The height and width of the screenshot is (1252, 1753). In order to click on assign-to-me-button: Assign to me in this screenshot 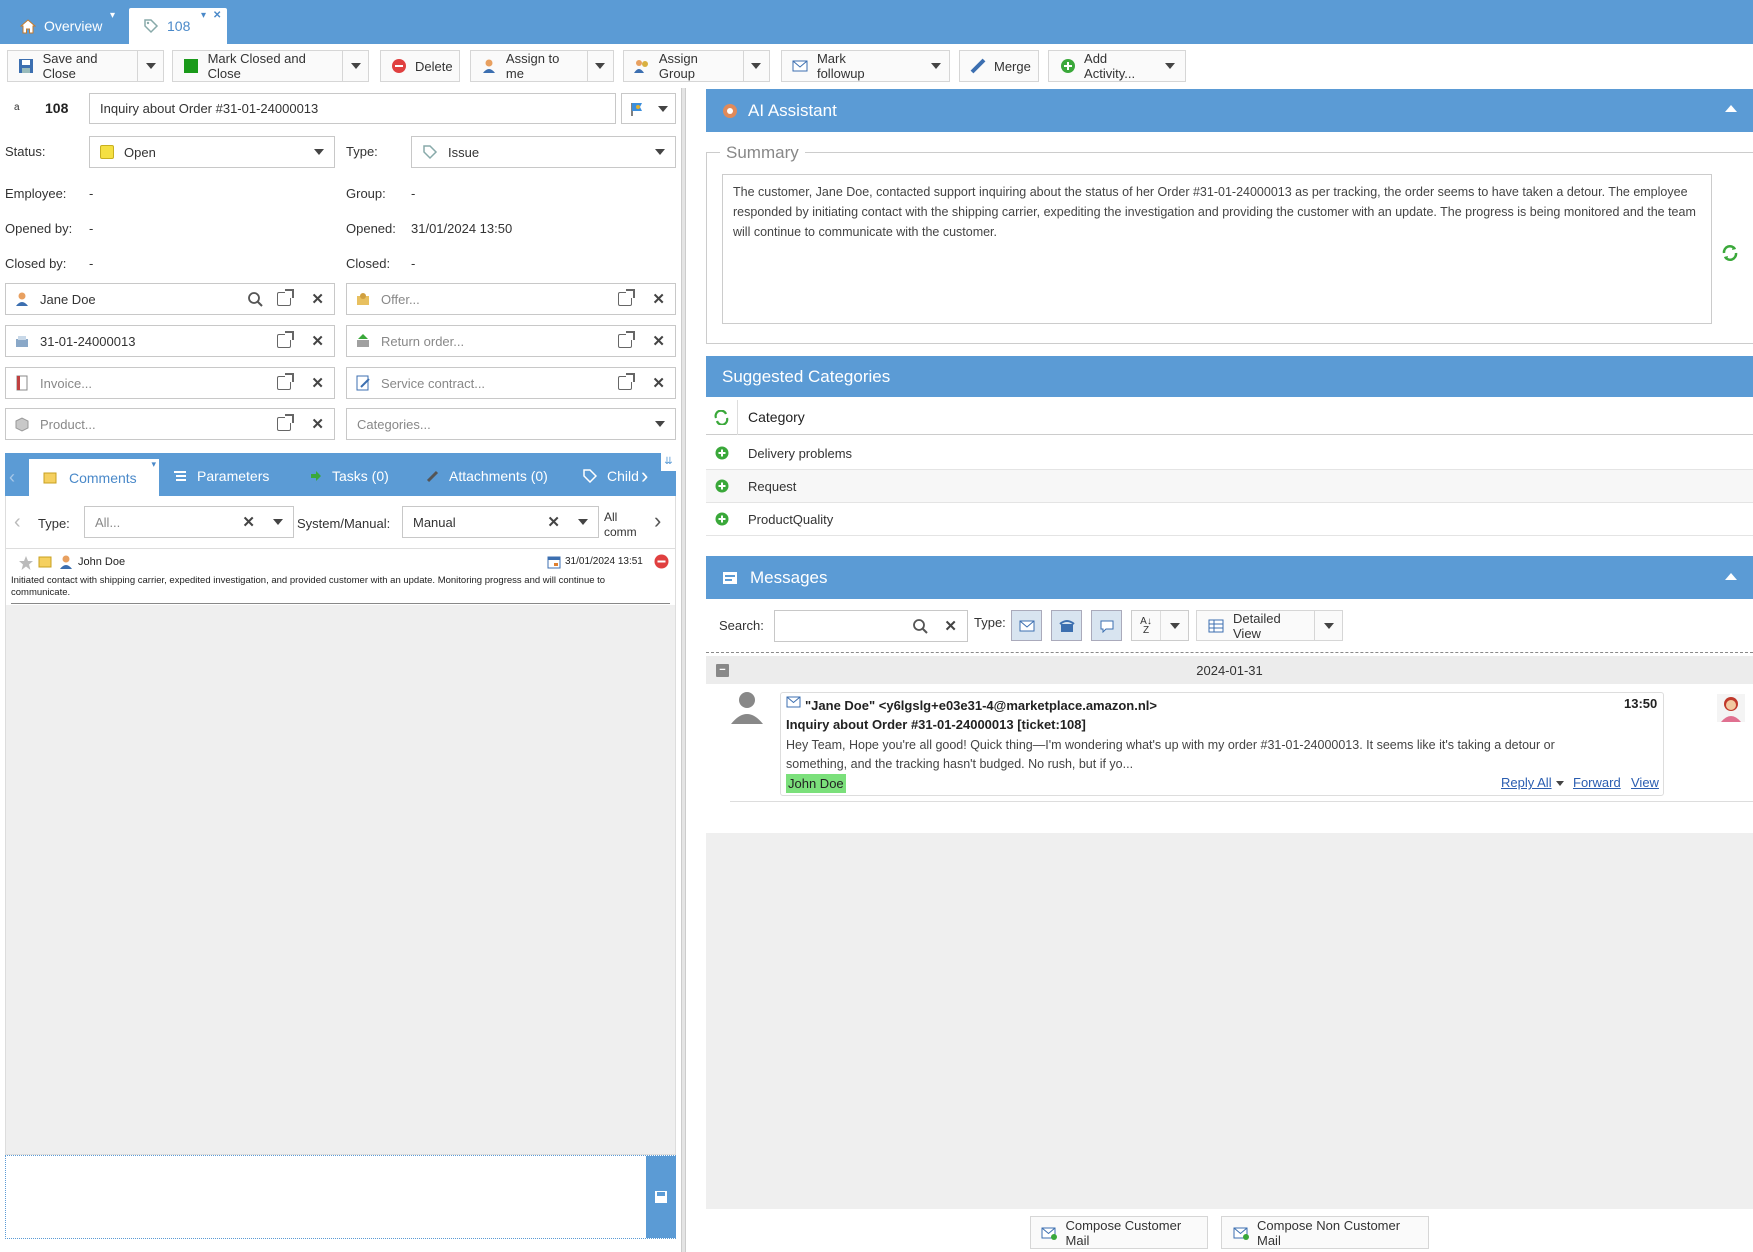, I will do `click(542, 66)`.